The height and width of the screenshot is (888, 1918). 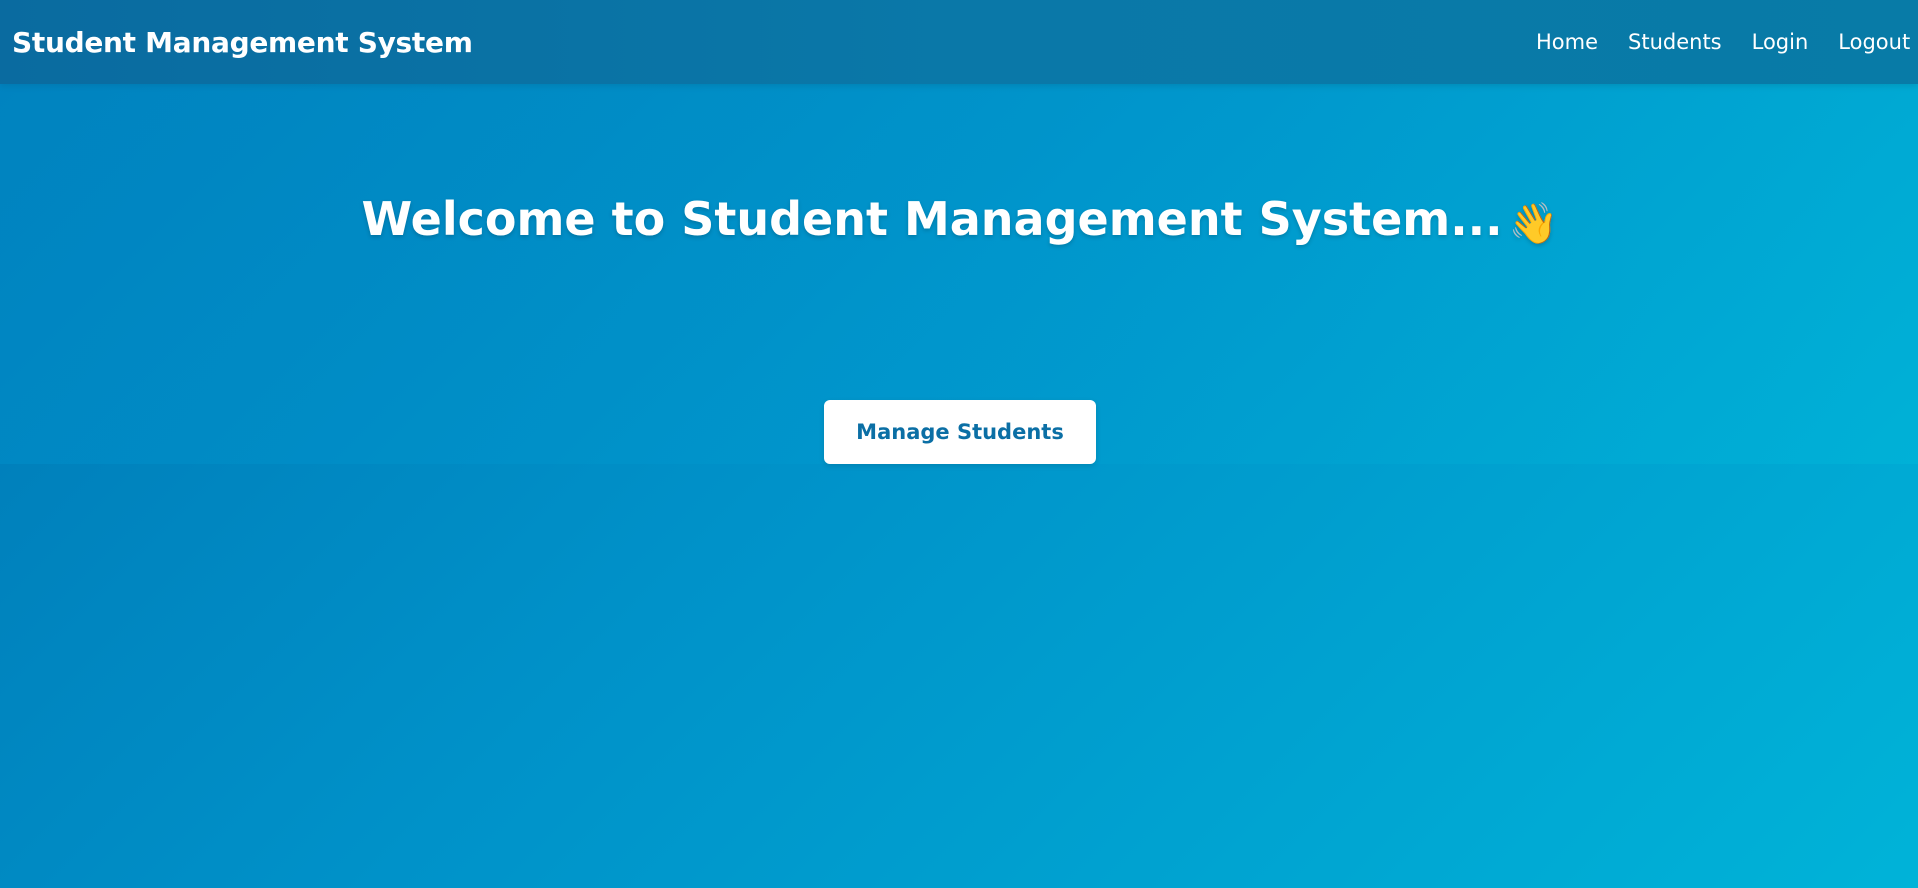 I want to click on nav-link-students: Students, so click(x=1675, y=42).